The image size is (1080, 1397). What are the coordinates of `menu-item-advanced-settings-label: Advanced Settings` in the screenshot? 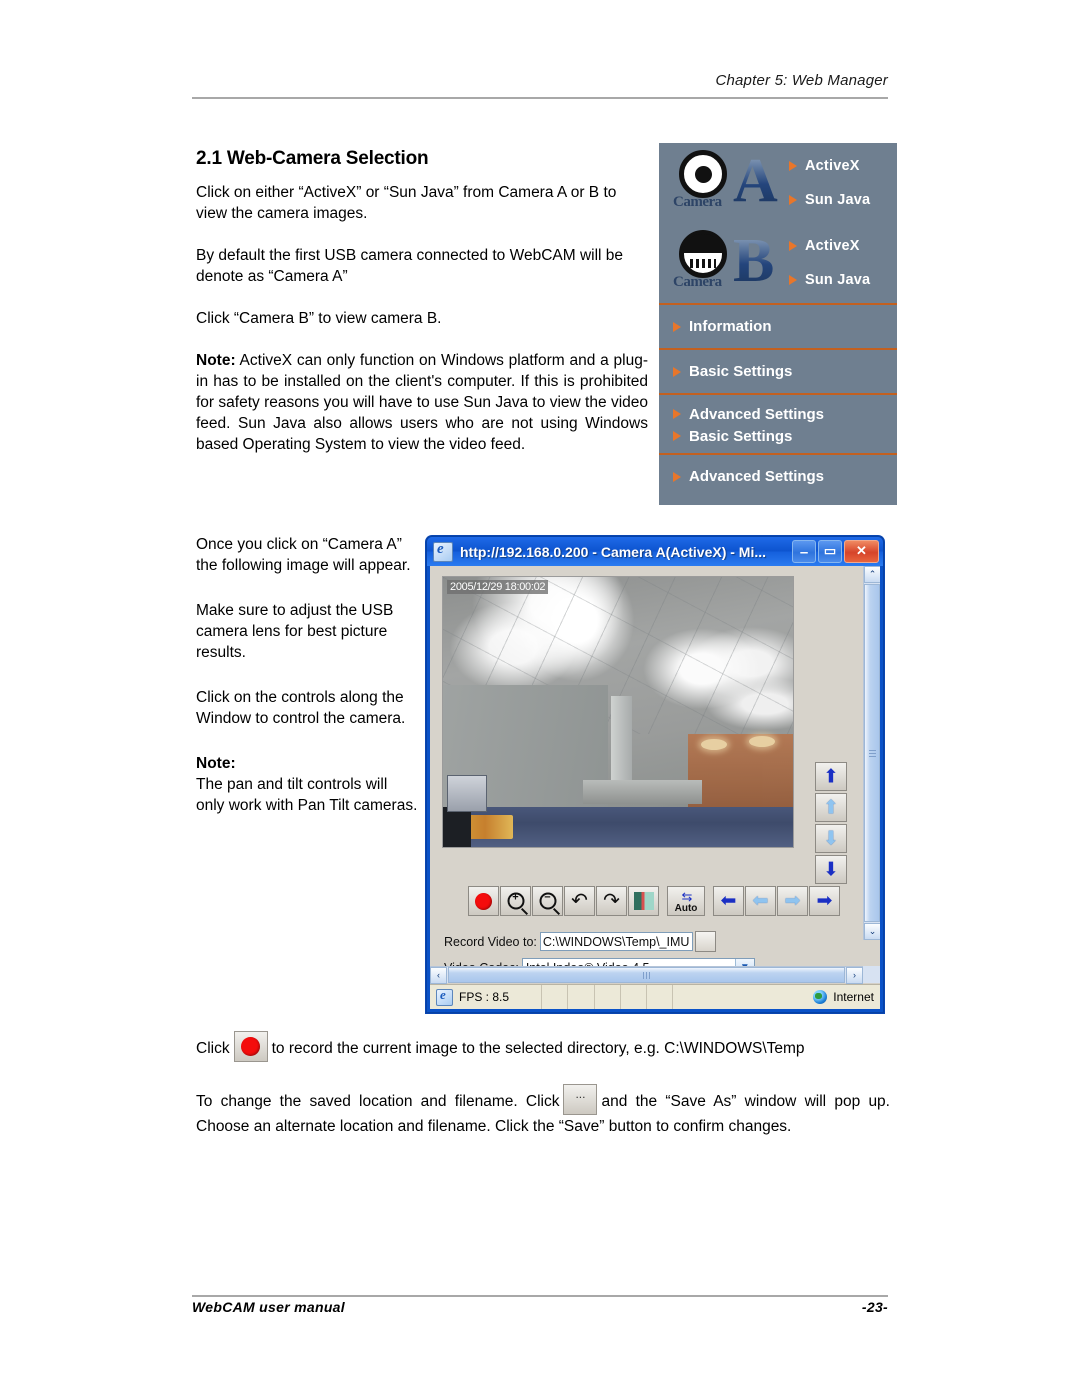 It's located at (757, 414).